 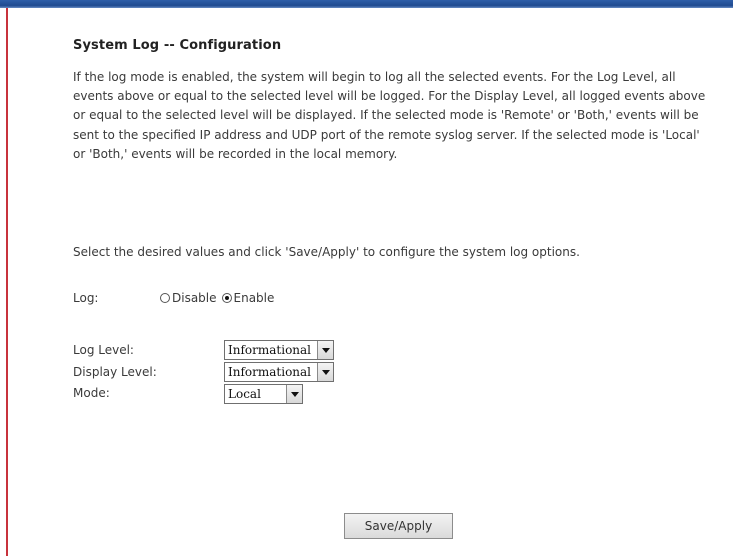 I want to click on mode-value: Local, so click(x=244, y=394).